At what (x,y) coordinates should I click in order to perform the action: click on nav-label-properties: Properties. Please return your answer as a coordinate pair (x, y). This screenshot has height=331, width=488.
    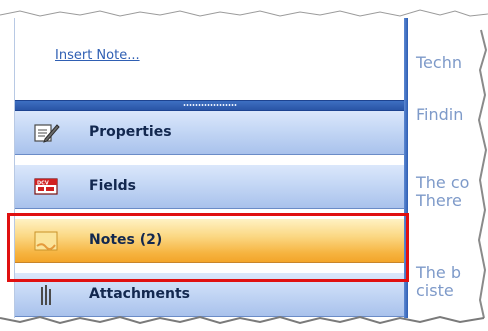
    Looking at the image, I should click on (130, 132).